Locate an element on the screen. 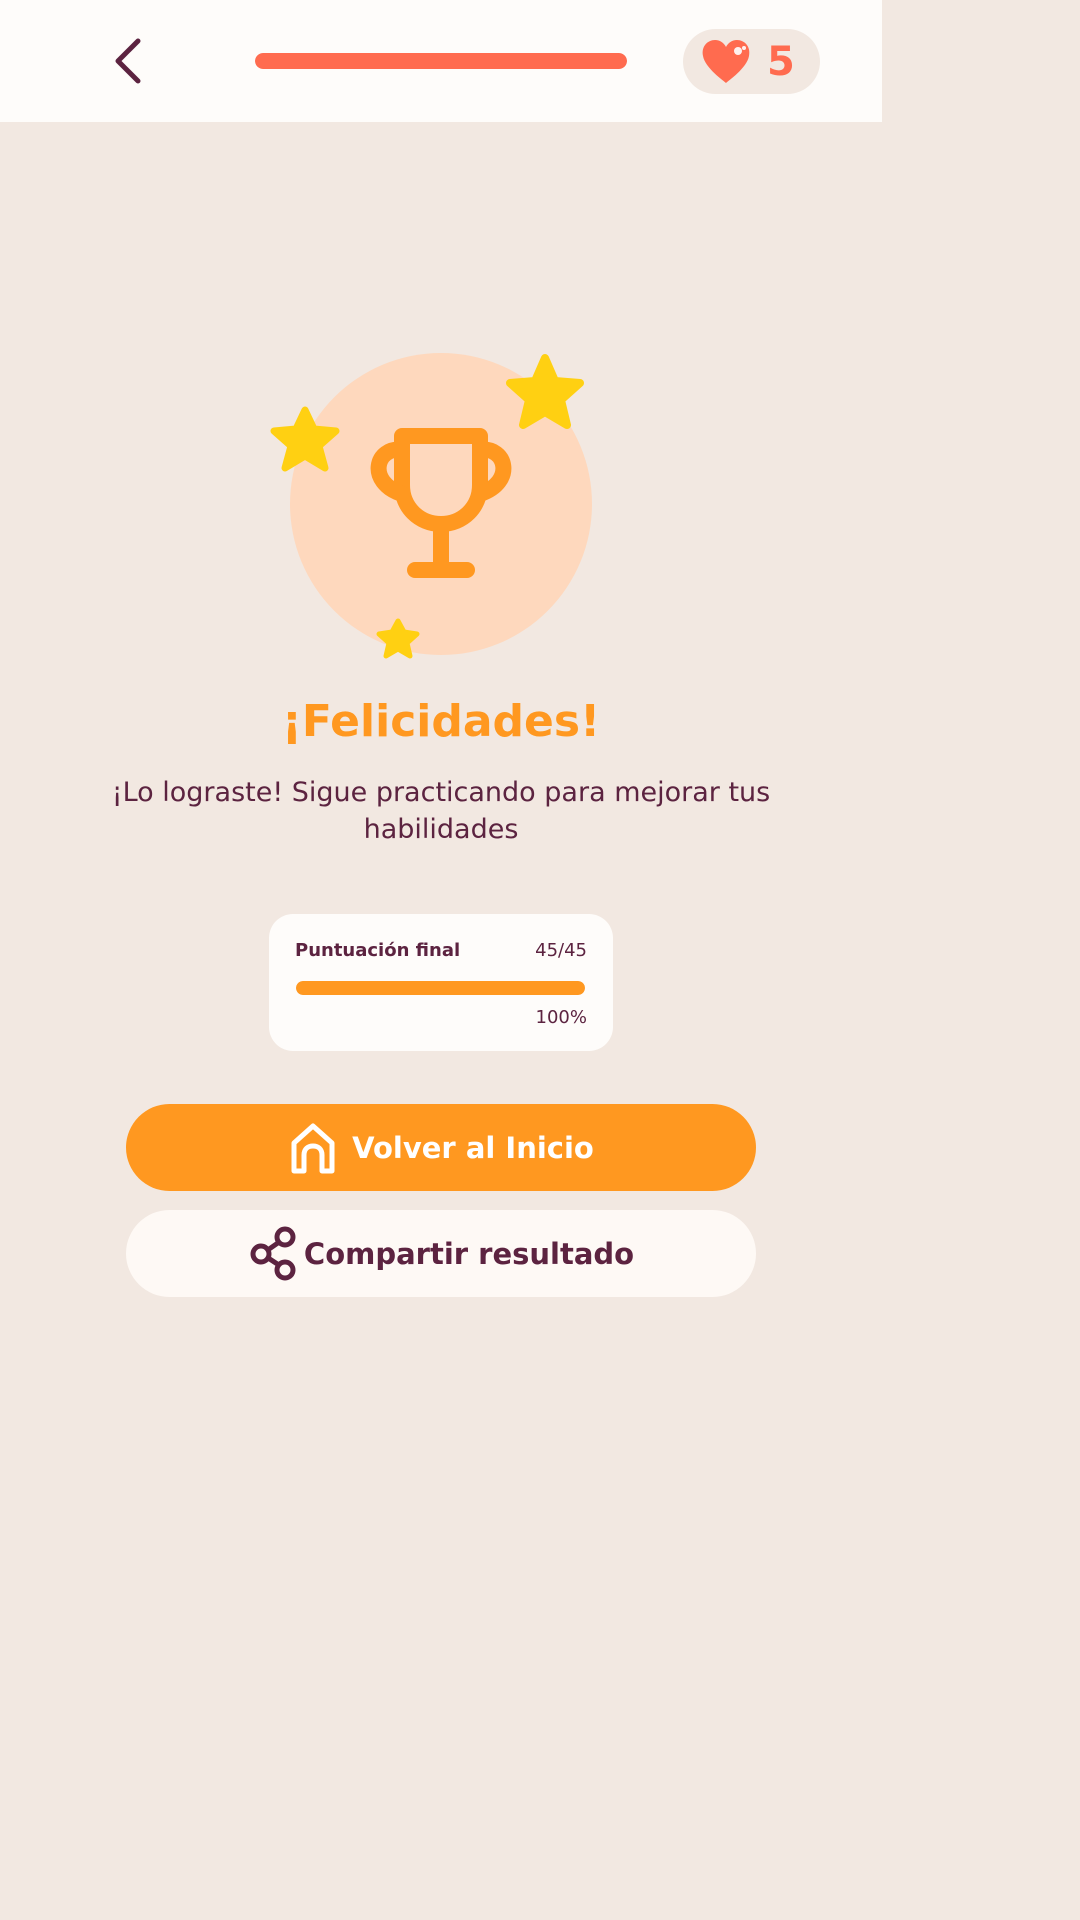  score-value: 45/45 is located at coordinates (561, 950).